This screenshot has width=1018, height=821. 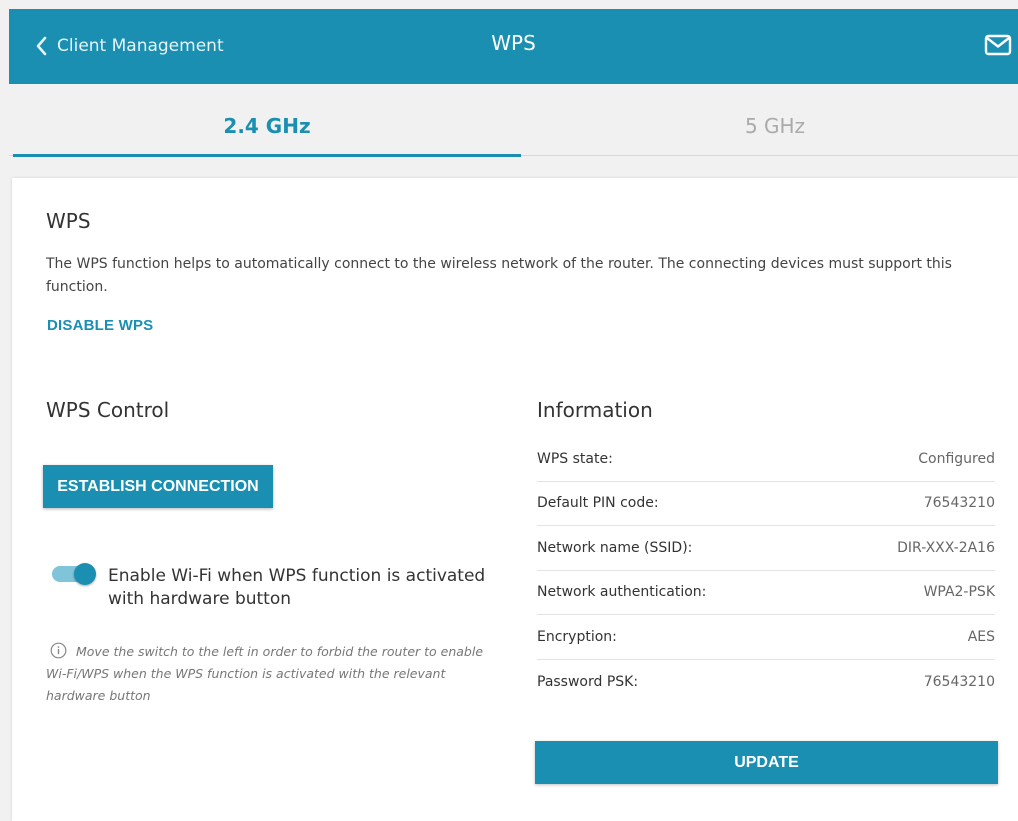 What do you see at coordinates (766, 682) in the screenshot?
I see `info-row-password-psk: Password PSK: 76543210` at bounding box center [766, 682].